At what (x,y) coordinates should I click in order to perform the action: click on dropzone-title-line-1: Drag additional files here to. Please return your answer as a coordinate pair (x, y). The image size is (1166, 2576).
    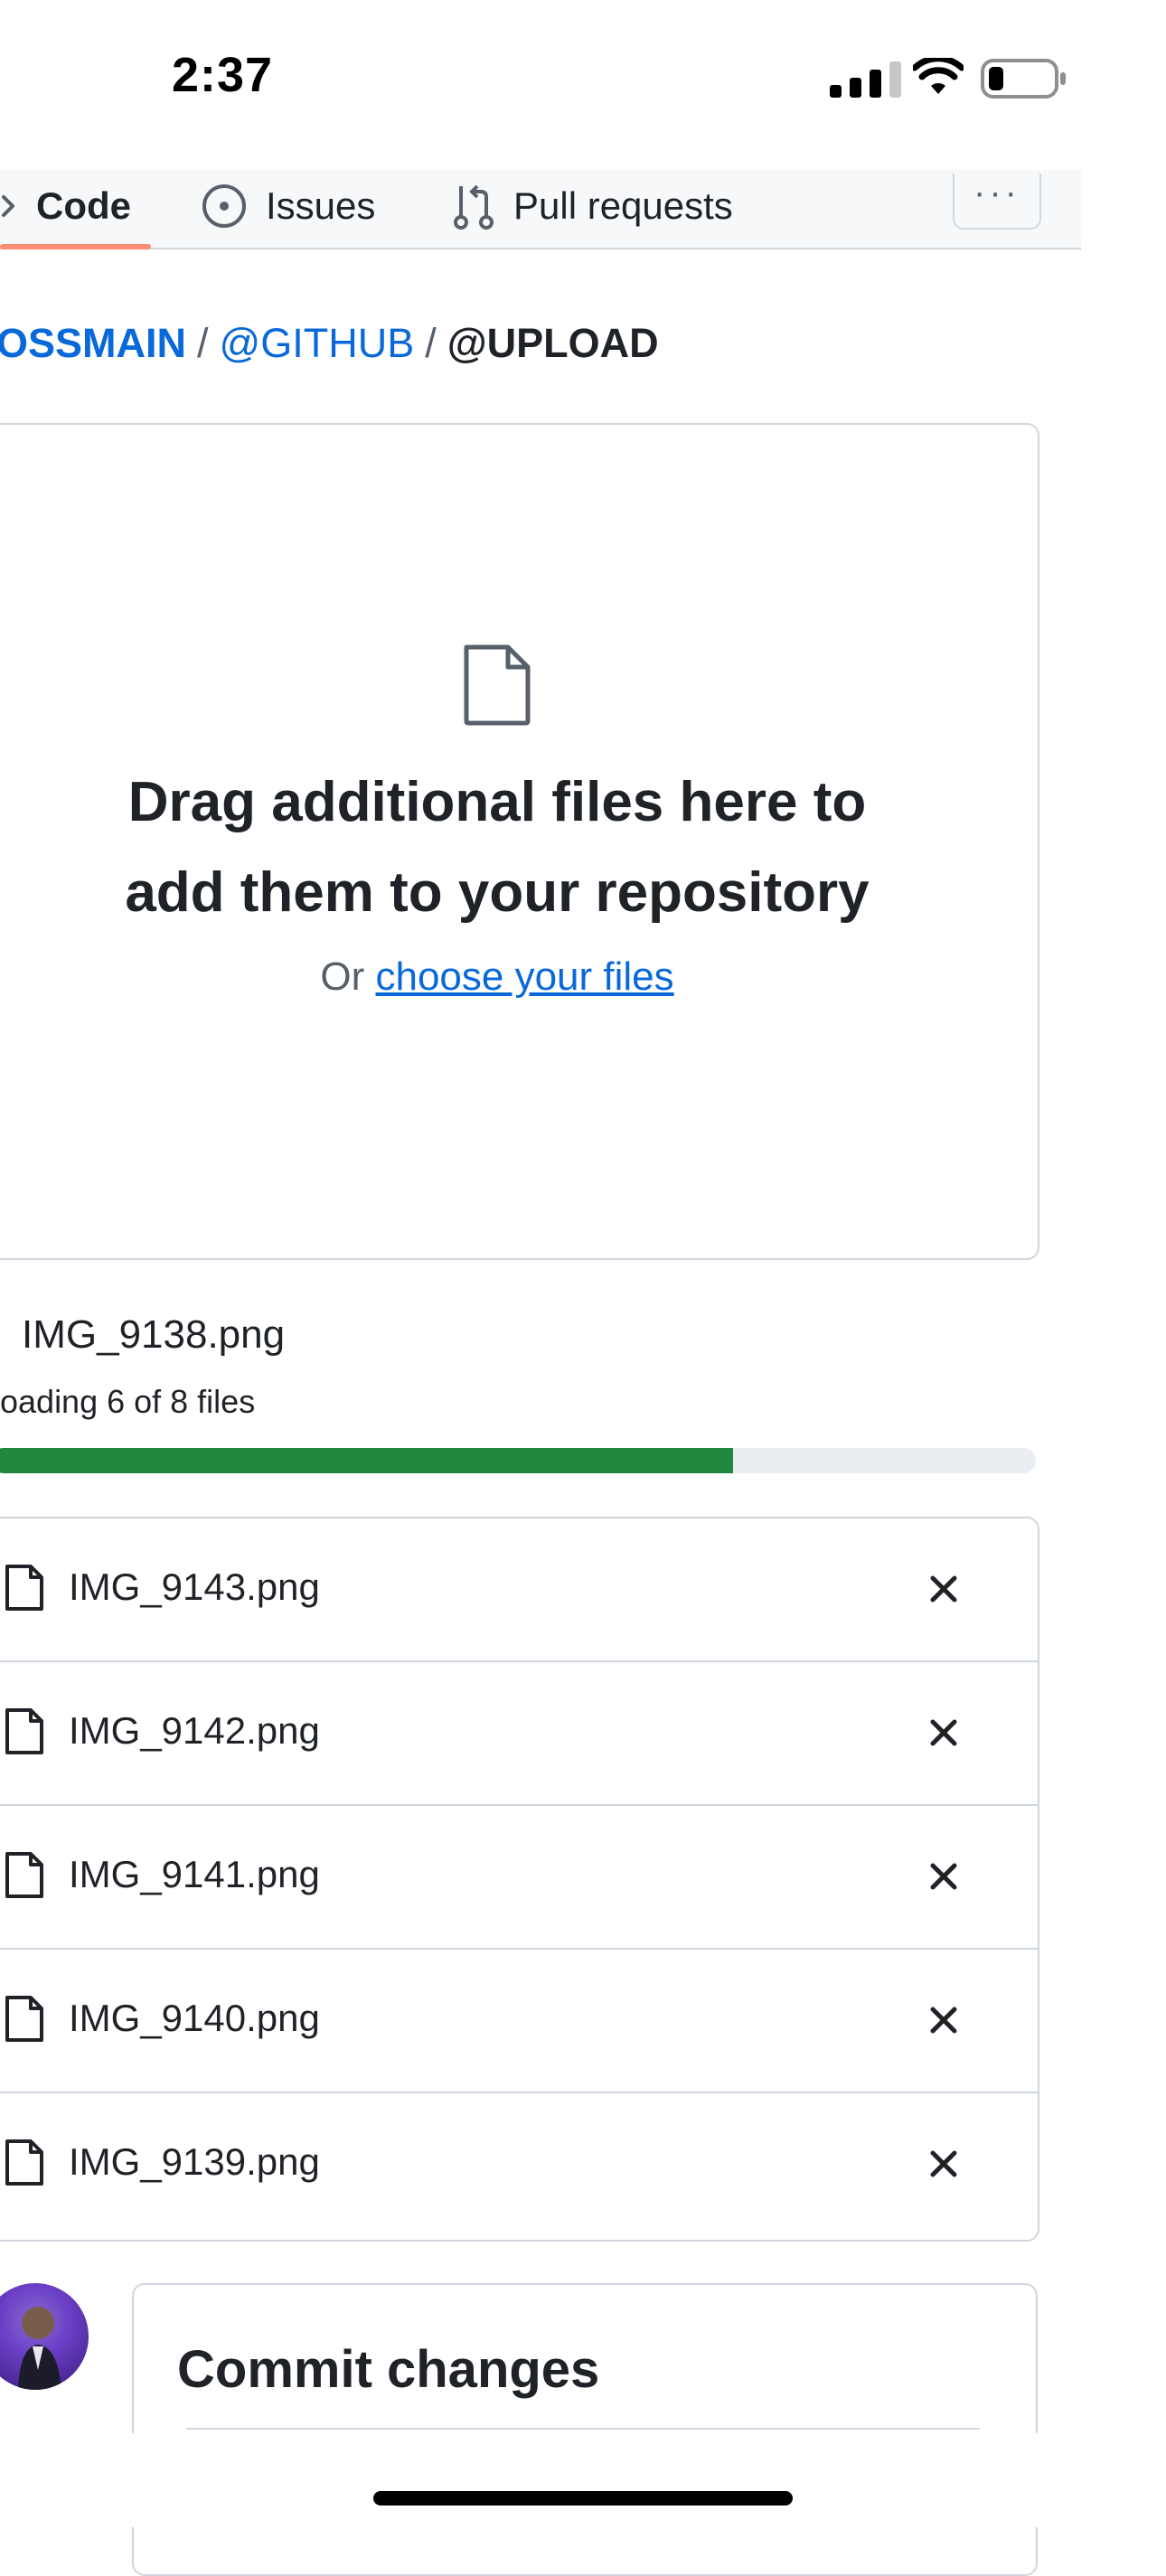
    Looking at the image, I should click on (497, 802).